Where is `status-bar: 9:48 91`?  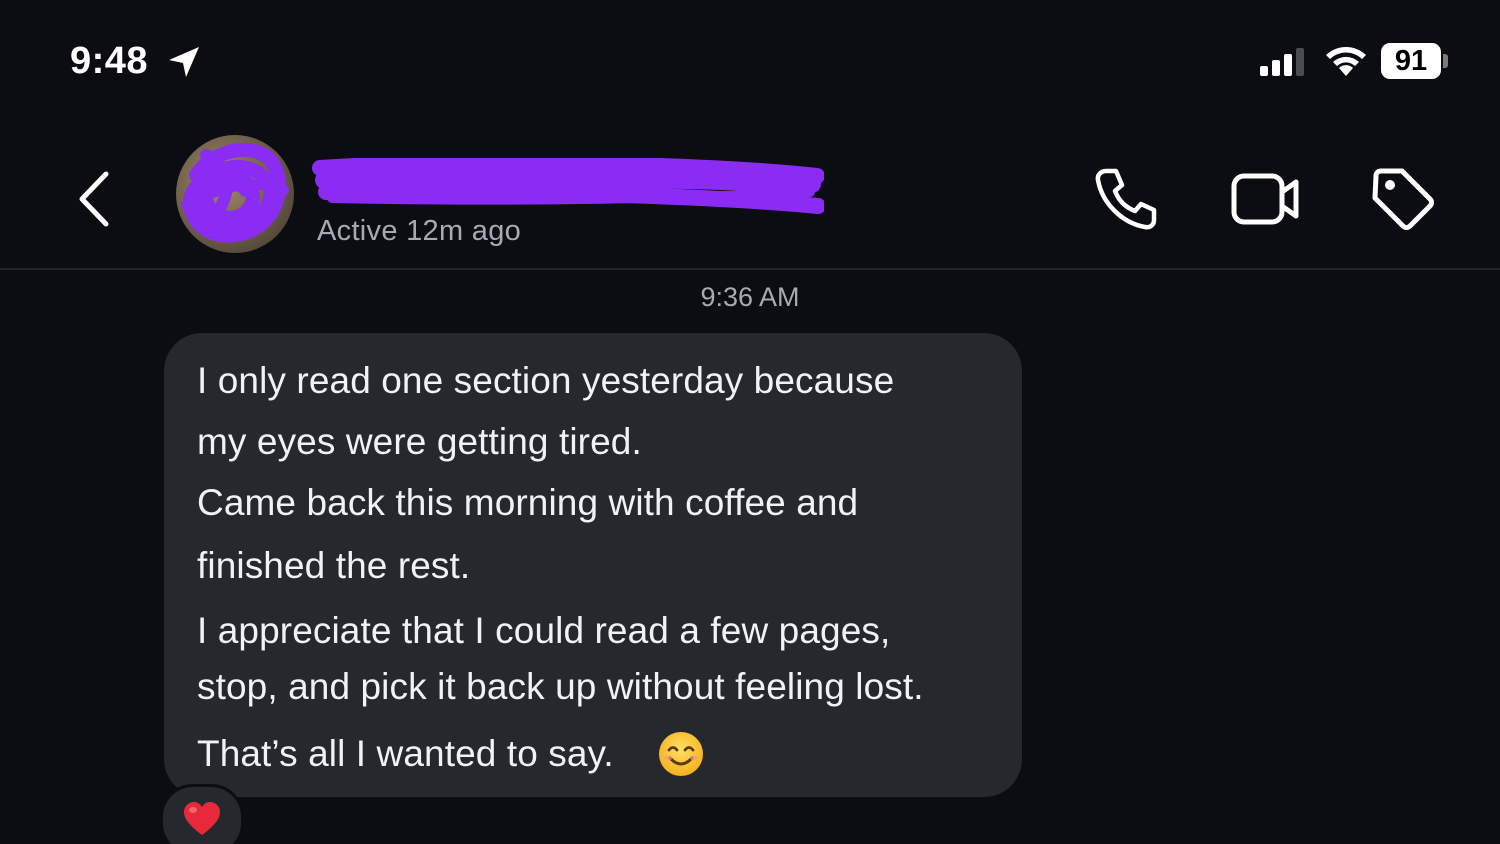 status-bar: 9:48 91 is located at coordinates (750, 55).